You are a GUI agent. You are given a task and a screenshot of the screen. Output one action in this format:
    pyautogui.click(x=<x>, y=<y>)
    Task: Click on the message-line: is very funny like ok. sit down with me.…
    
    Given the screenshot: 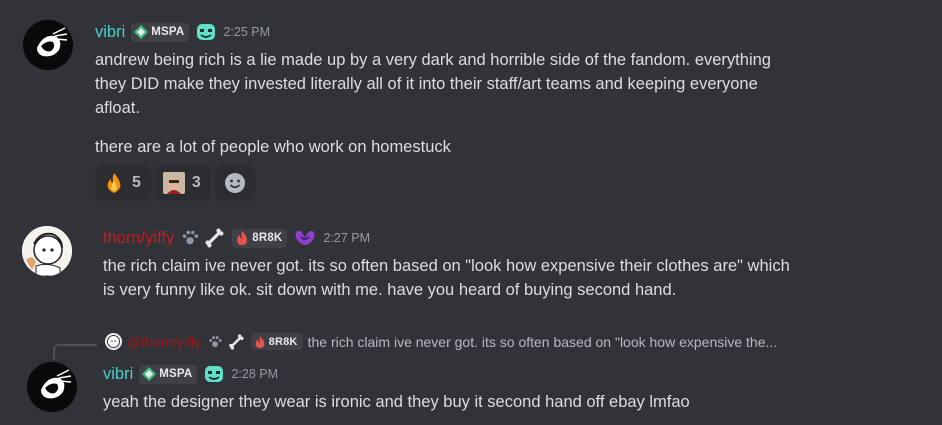 What is the action you would take?
    pyautogui.click(x=390, y=290)
    